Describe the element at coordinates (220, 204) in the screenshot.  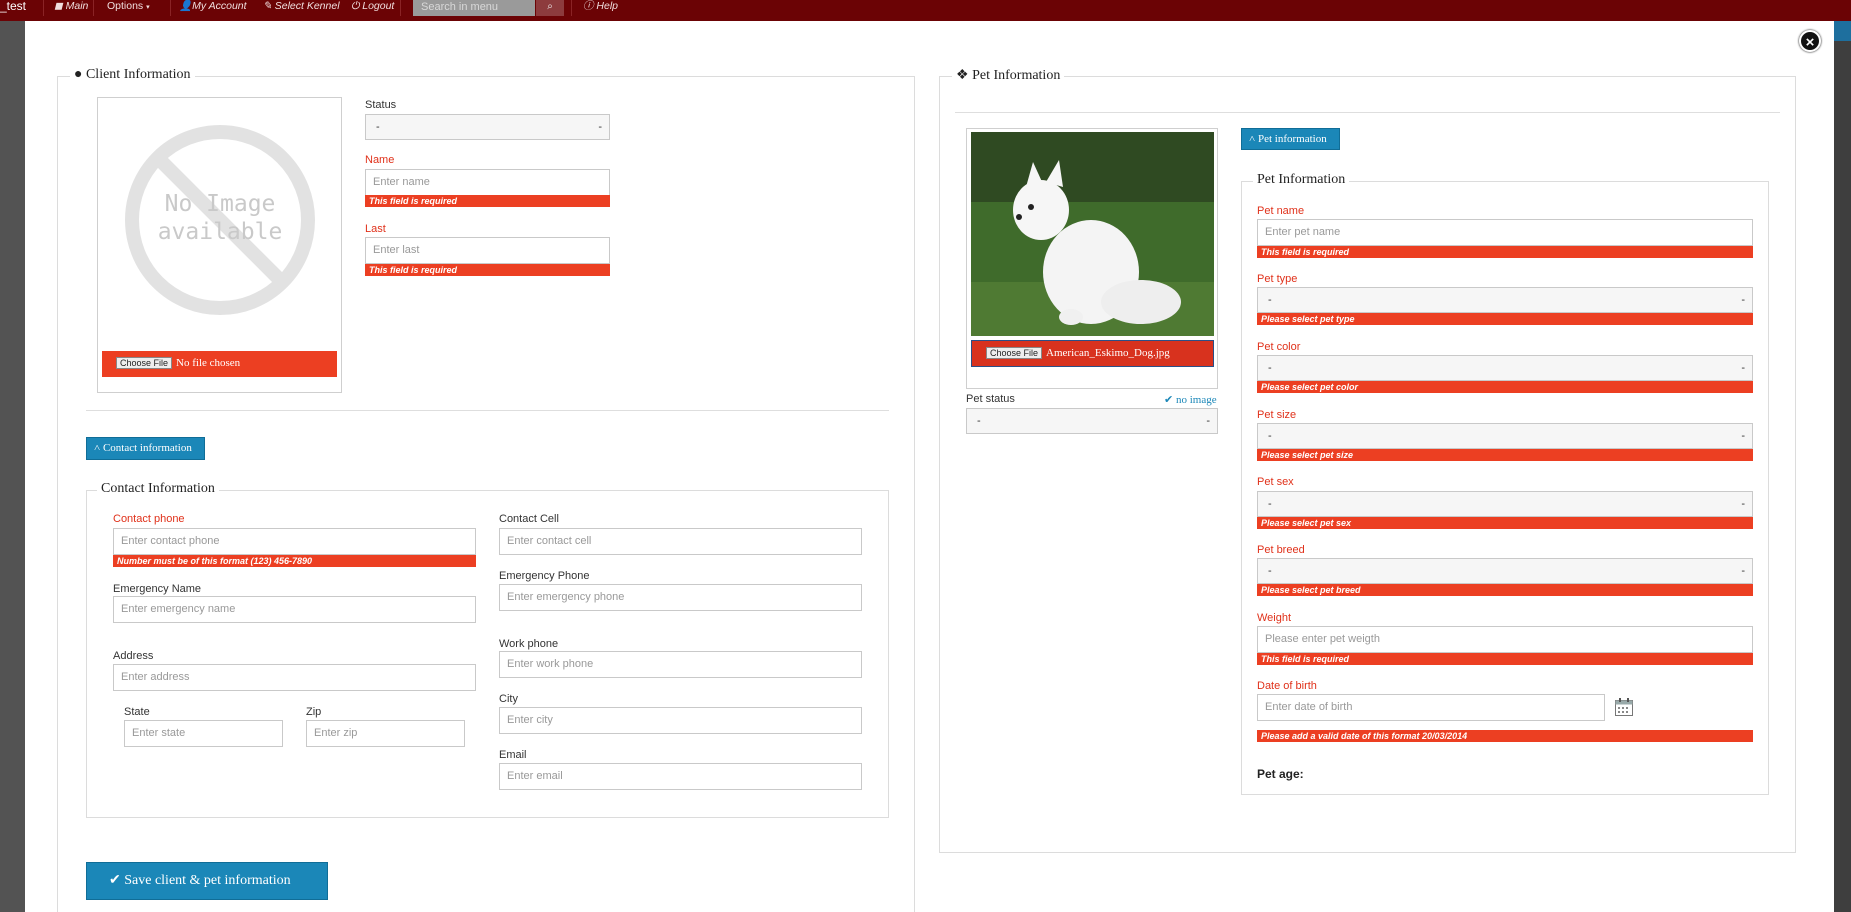
I see `no-image-text-line1: No Image` at that location.